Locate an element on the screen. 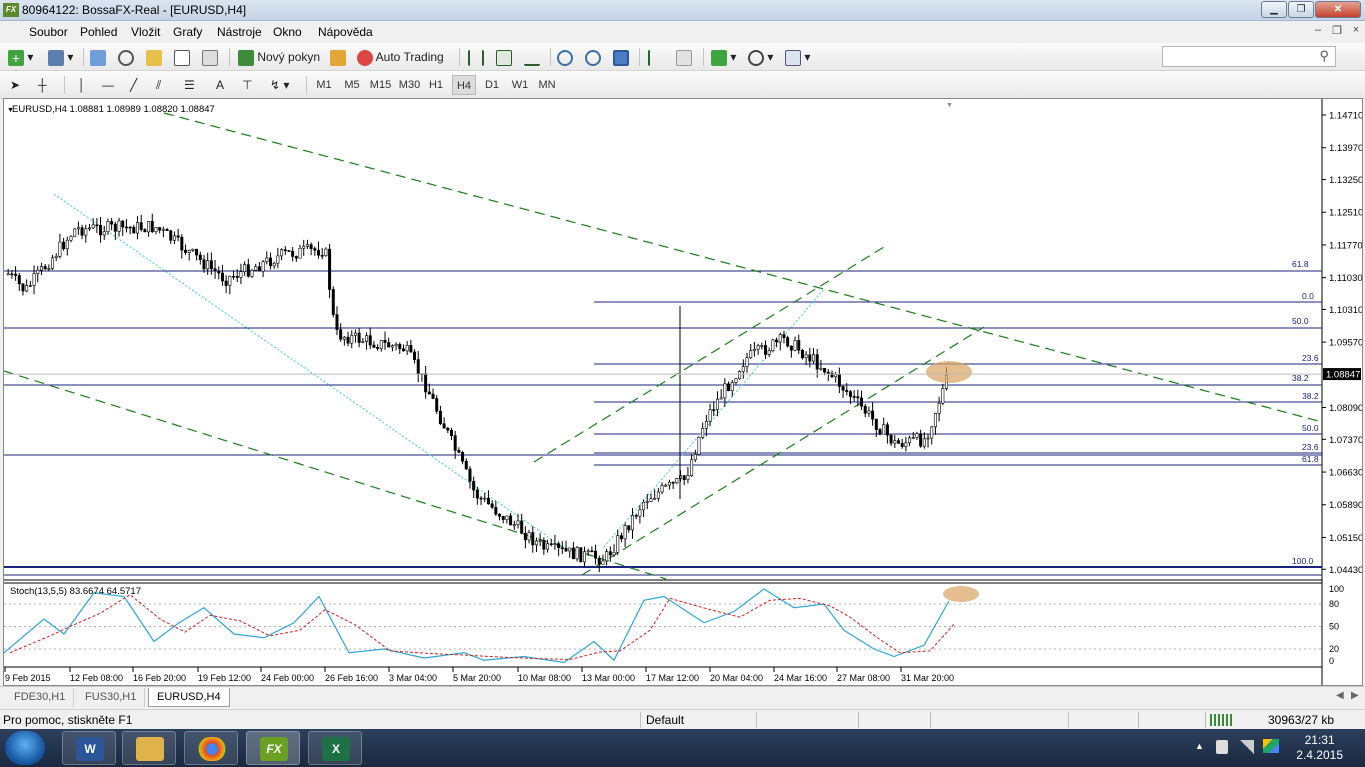 The width and height of the screenshot is (1365, 767). menu-grafy: Grafy is located at coordinates (187, 32).